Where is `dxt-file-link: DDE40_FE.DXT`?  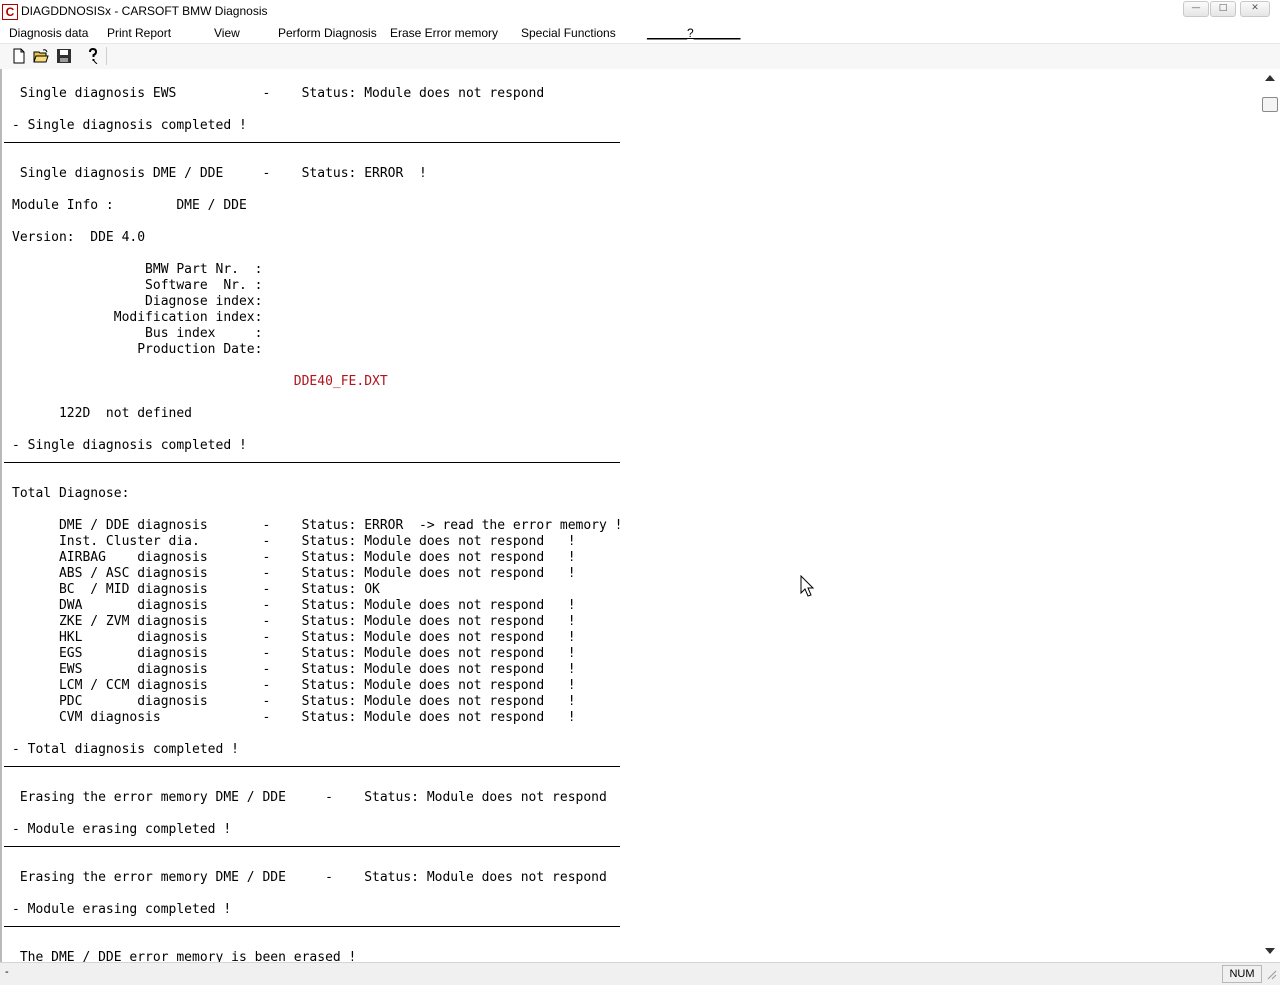 dxt-file-link: DDE40_FE.DXT is located at coordinates (200, 381).